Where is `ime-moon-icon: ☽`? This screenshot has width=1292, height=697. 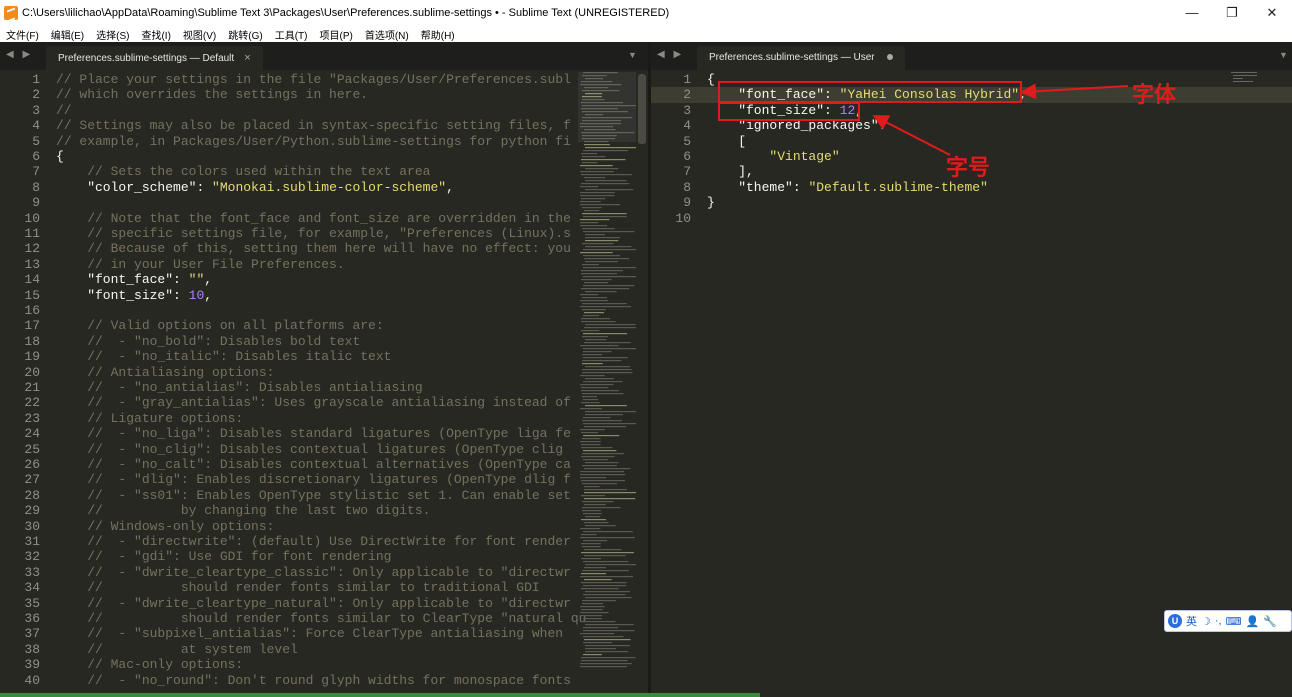
ime-moon-icon: ☽ is located at coordinates (1206, 621).